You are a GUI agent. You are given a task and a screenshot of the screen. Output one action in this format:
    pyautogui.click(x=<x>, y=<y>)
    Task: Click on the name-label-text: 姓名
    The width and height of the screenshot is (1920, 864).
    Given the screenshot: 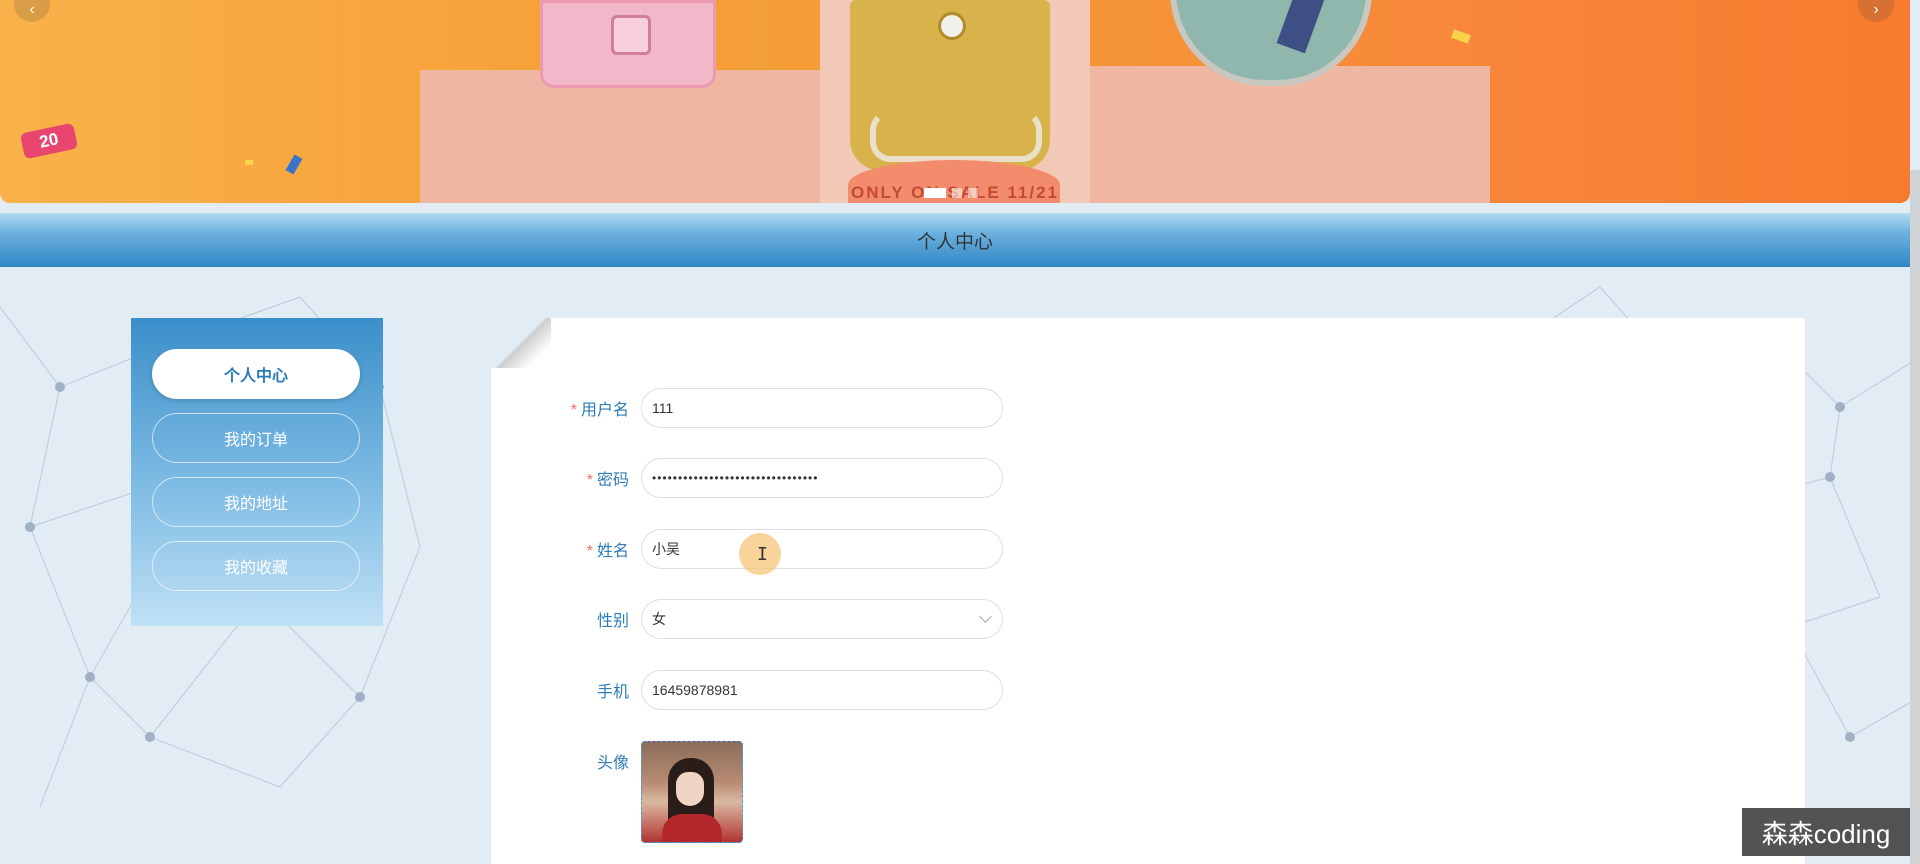 What is the action you would take?
    pyautogui.click(x=612, y=551)
    